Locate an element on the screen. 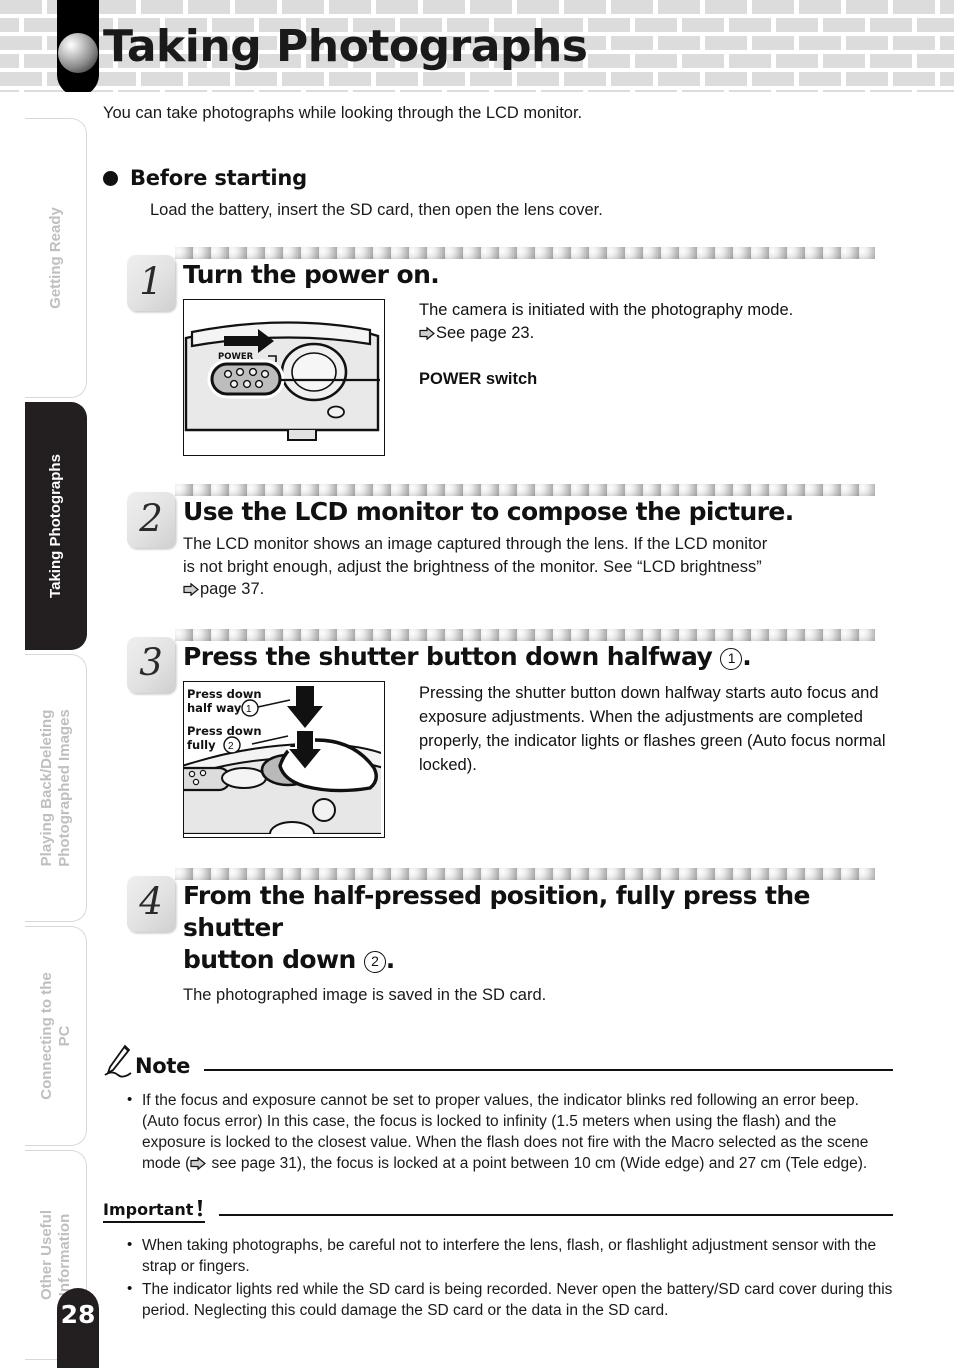 This screenshot has height=1368, width=954. step-2-body-line3: page 37. is located at coordinates (232, 589).